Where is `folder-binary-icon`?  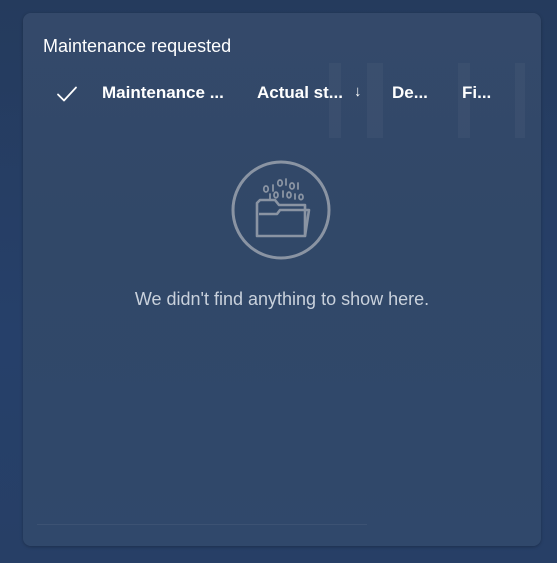 folder-binary-icon is located at coordinates (281, 210).